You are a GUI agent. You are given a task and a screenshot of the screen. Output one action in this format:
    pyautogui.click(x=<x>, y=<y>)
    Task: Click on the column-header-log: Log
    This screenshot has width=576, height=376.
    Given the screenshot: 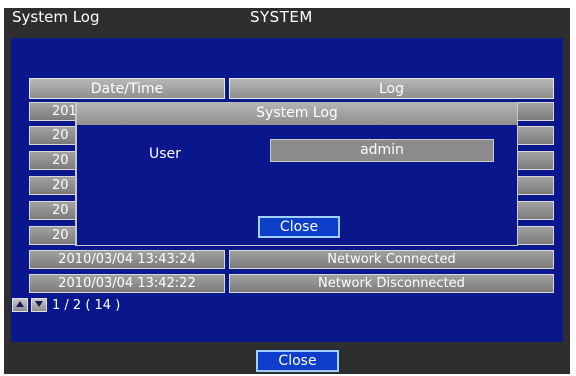 What is the action you would take?
    pyautogui.click(x=391, y=88)
    